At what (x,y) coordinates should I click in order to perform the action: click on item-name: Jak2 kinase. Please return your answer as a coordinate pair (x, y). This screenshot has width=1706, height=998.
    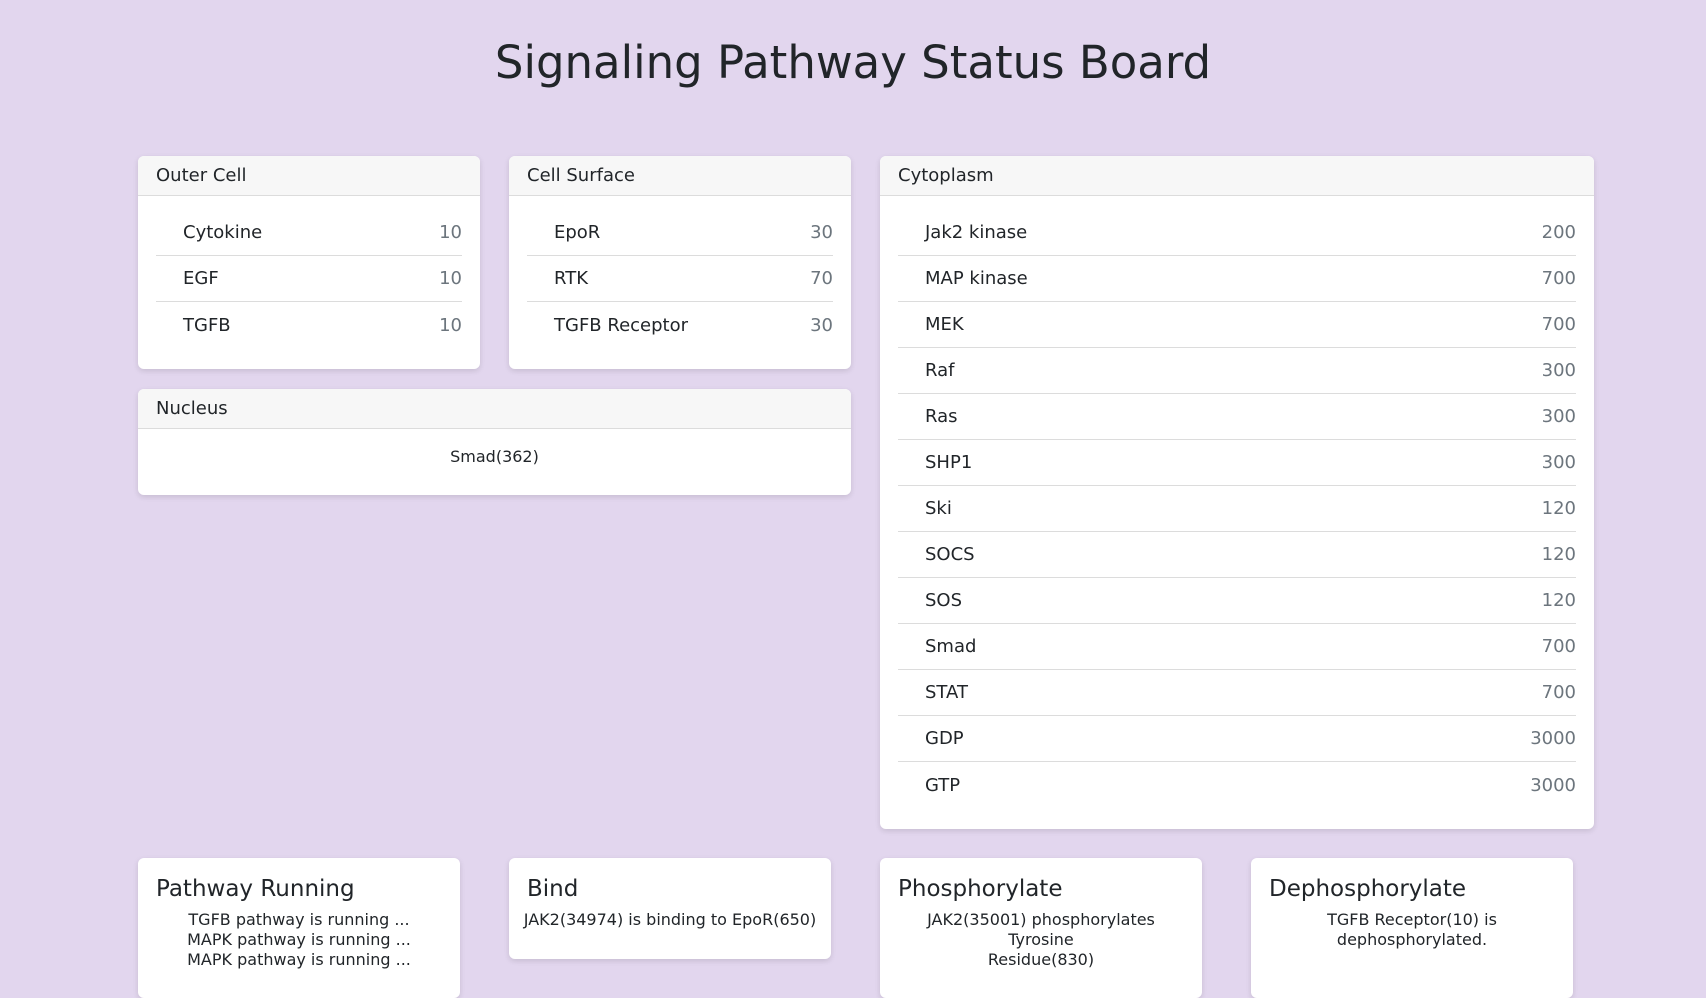
    Looking at the image, I should click on (976, 232).